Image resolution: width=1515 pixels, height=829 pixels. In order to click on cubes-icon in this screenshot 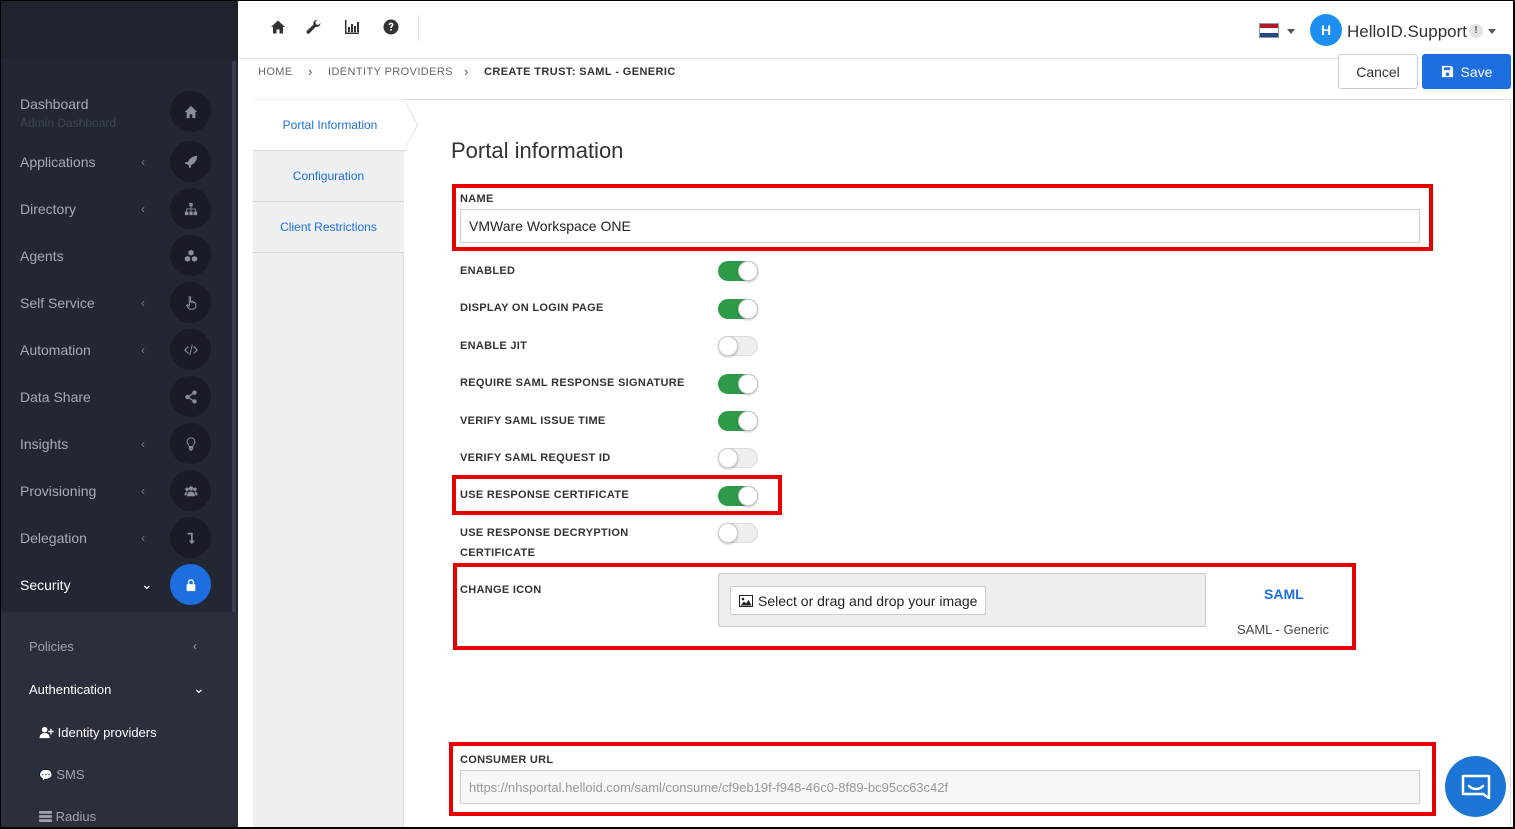, I will do `click(190, 255)`.